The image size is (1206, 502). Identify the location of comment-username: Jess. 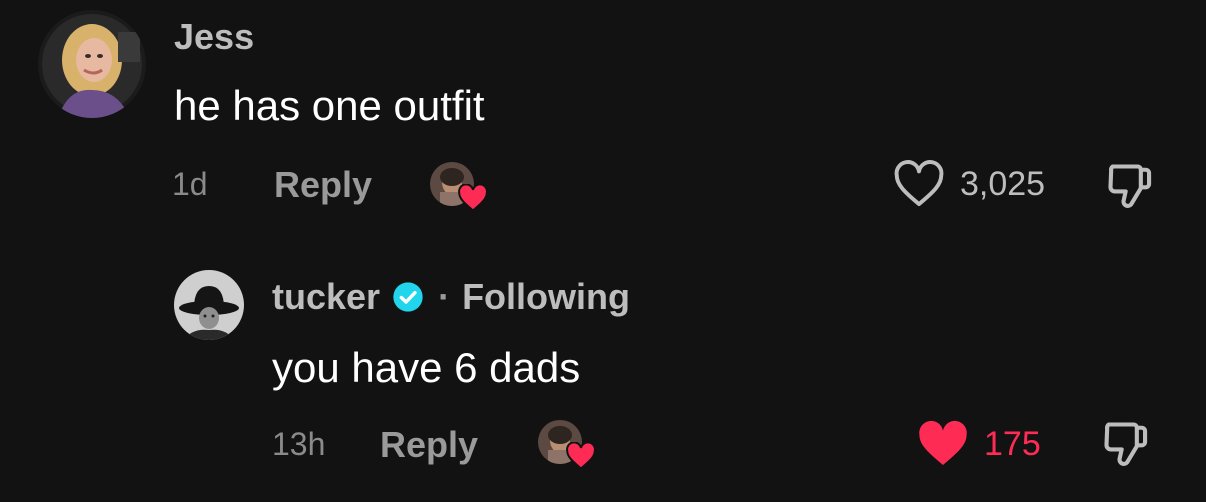
(214, 37).